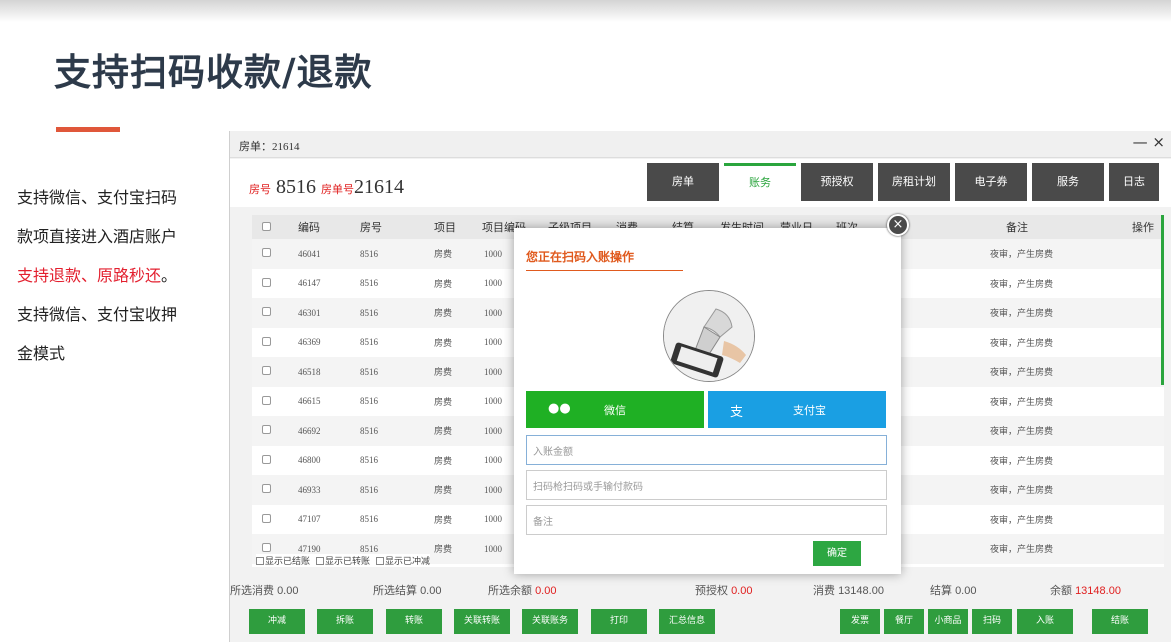 The width and height of the screenshot is (1171, 642). What do you see at coordinates (309, 283) in the screenshot?
I see `cell-code: 46147` at bounding box center [309, 283].